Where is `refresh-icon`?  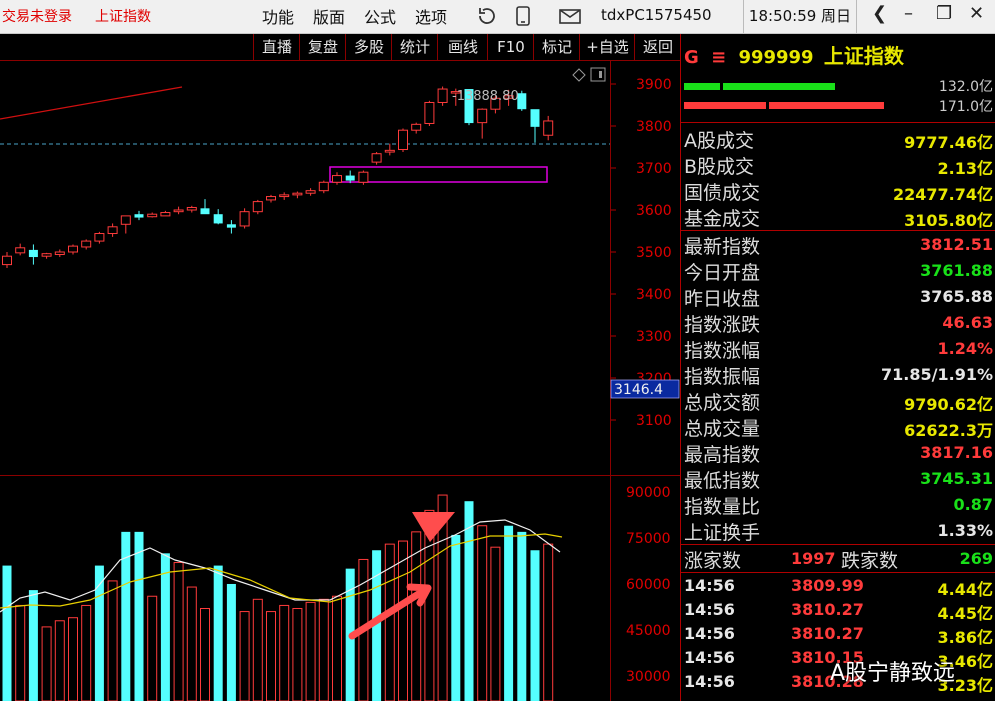 refresh-icon is located at coordinates (487, 18).